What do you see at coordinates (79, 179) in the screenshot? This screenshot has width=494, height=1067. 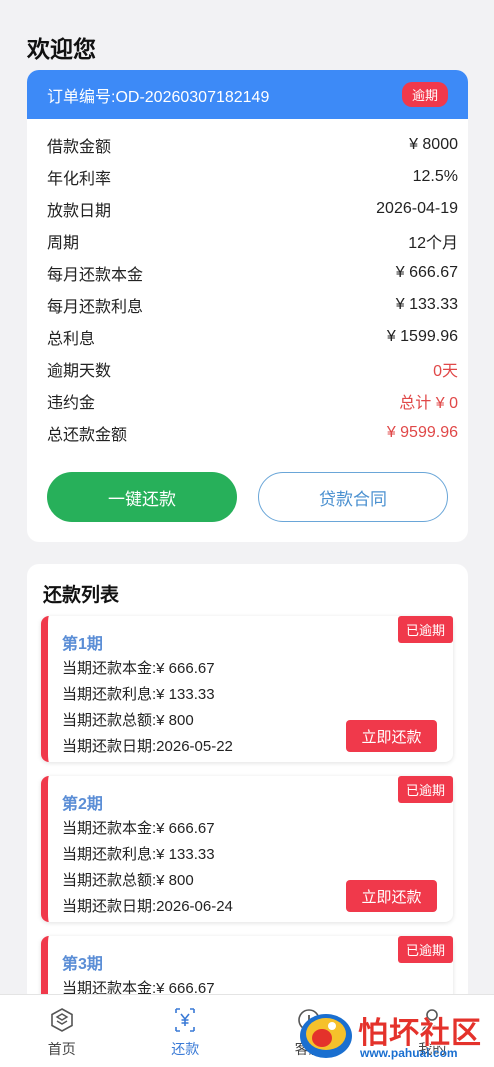 I see `info-label: 年化利率` at bounding box center [79, 179].